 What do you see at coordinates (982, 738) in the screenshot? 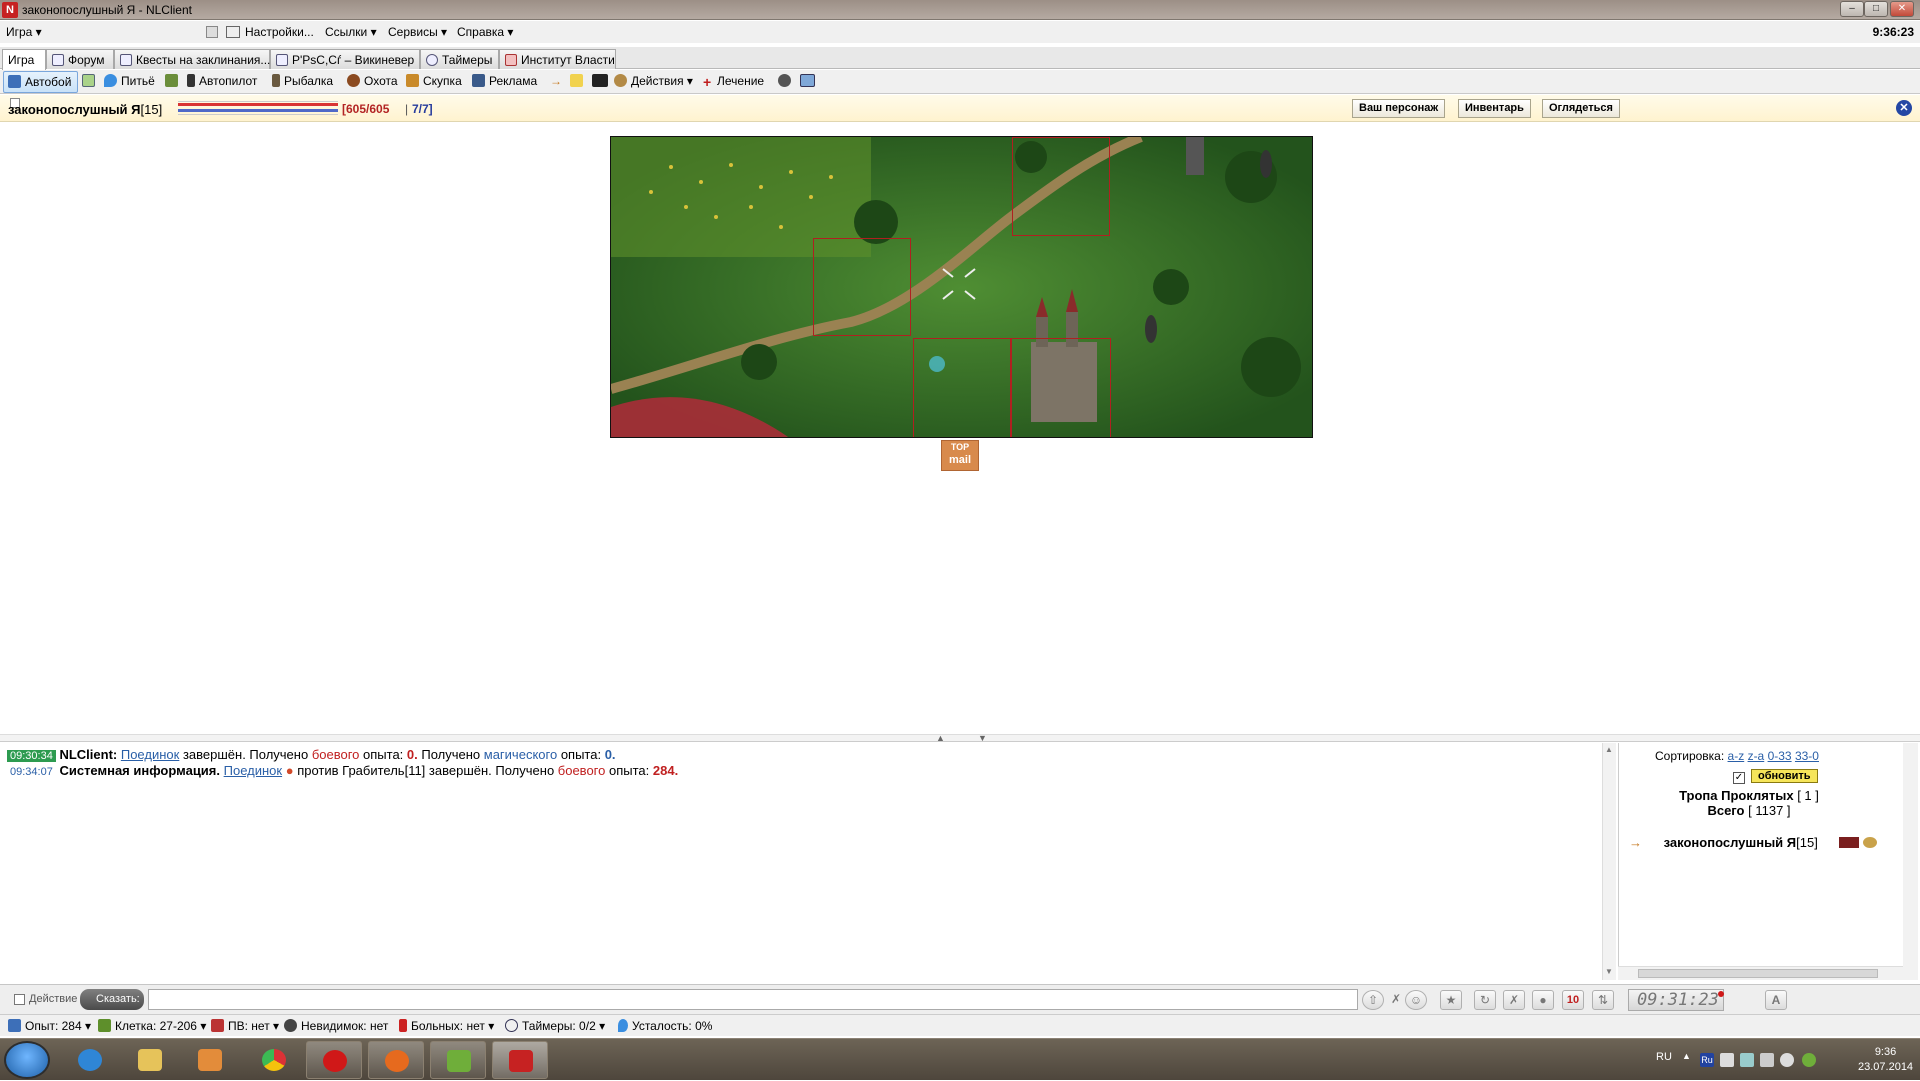
I see `collapse-down-icon: ▼` at bounding box center [982, 738].